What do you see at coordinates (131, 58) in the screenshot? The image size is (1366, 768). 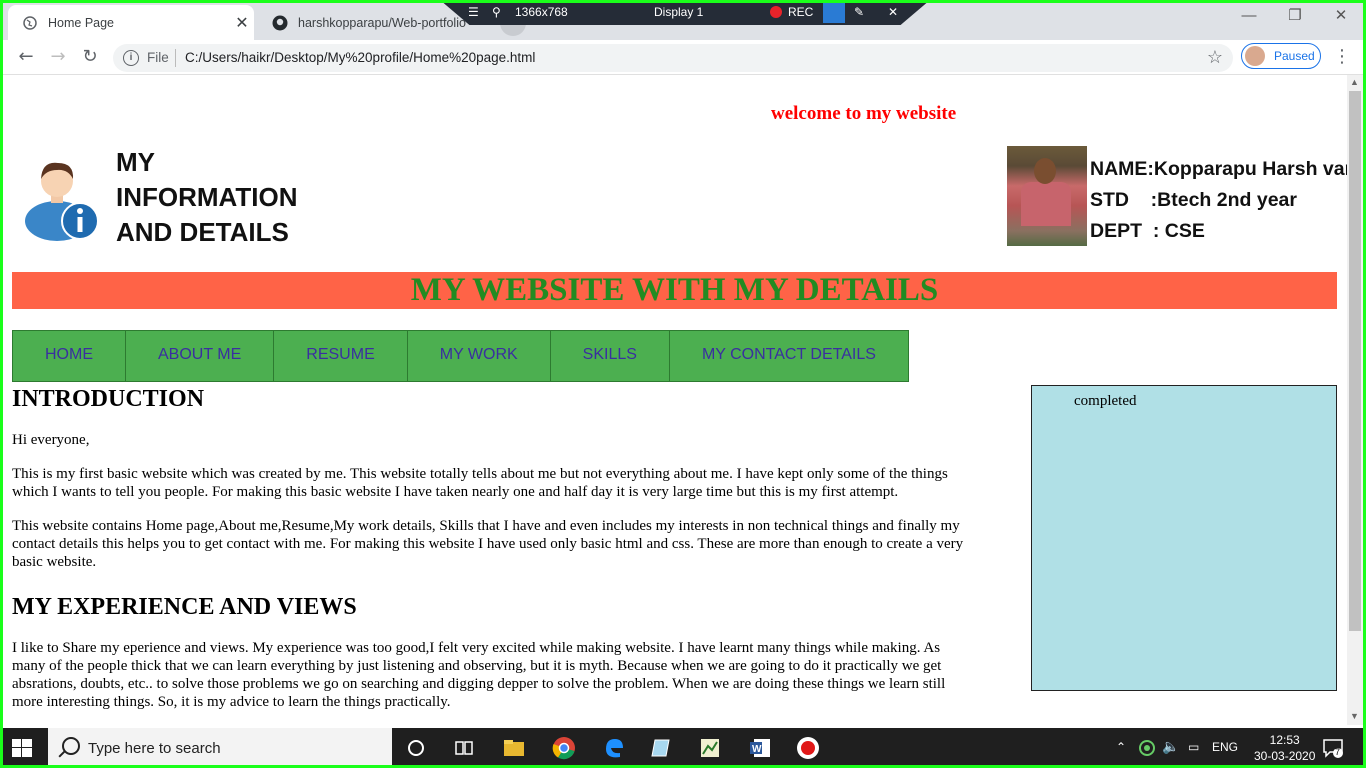 I see `info-icon: i` at bounding box center [131, 58].